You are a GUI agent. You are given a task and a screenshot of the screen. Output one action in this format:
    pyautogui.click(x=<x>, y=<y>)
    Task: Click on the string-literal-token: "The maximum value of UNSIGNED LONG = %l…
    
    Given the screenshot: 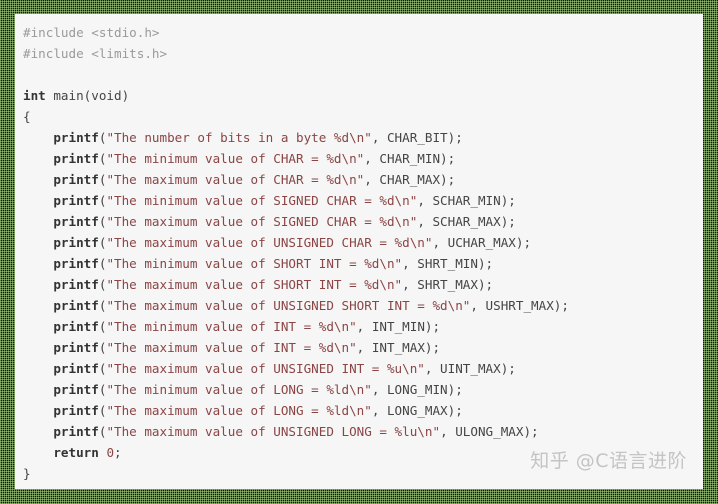 What is the action you would take?
    pyautogui.click(x=273, y=431)
    